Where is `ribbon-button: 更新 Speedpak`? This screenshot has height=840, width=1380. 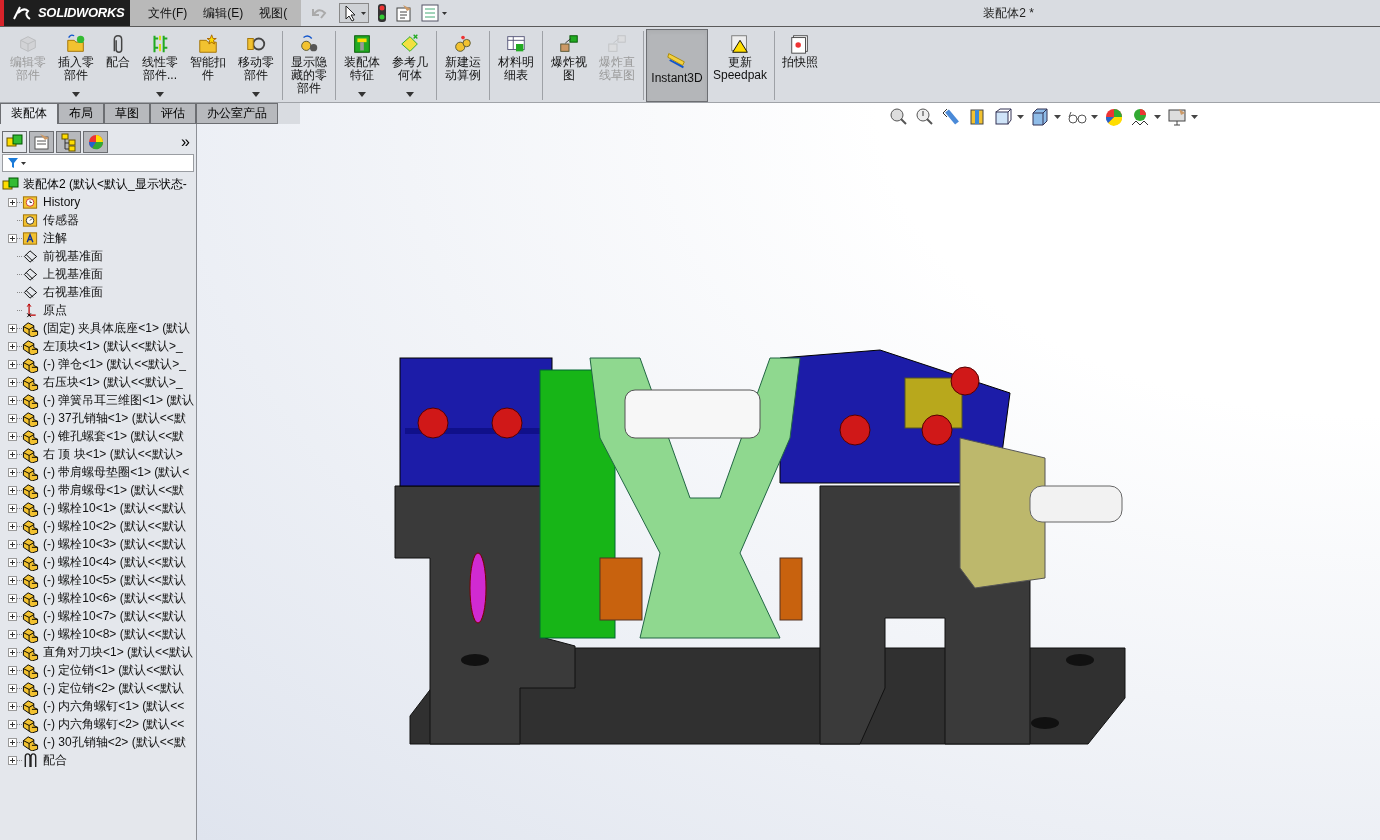
ribbon-button: 更新 Speedpak is located at coordinates (740, 65).